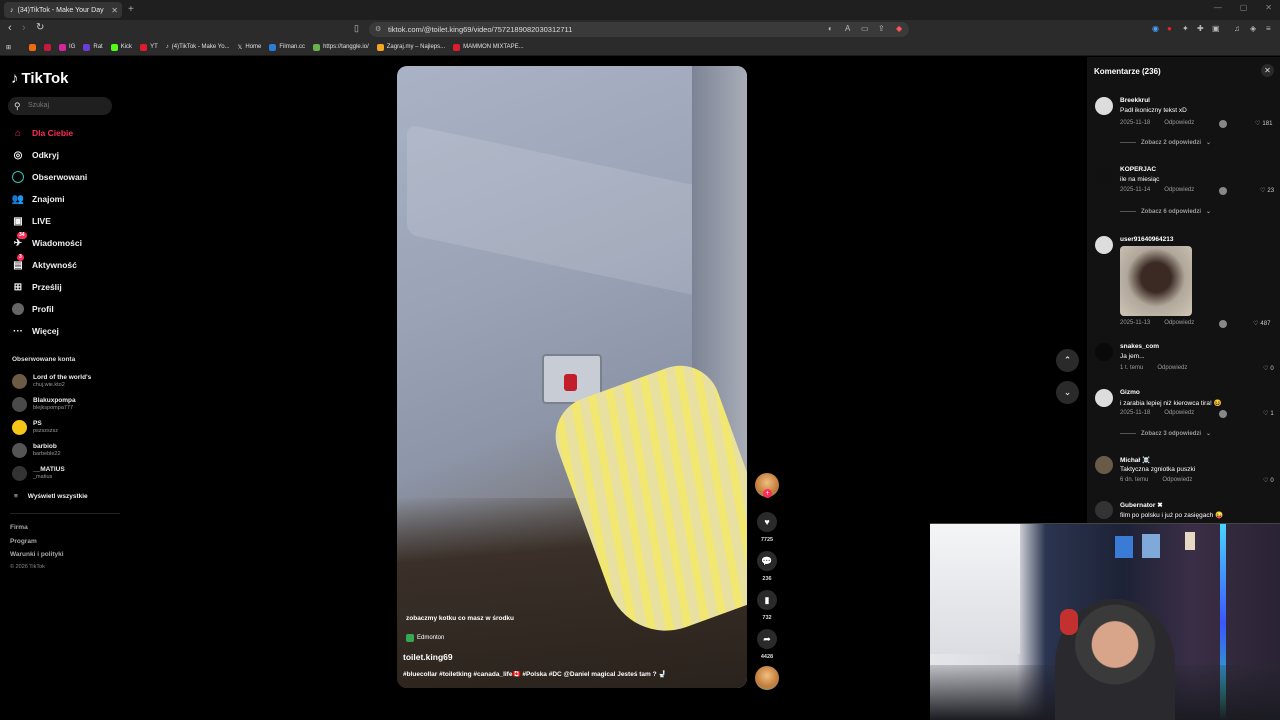 The height and width of the screenshot is (720, 1280). What do you see at coordinates (51, 381) in the screenshot?
I see `followed-account: Lord of the world's chuj.wie.kto2` at bounding box center [51, 381].